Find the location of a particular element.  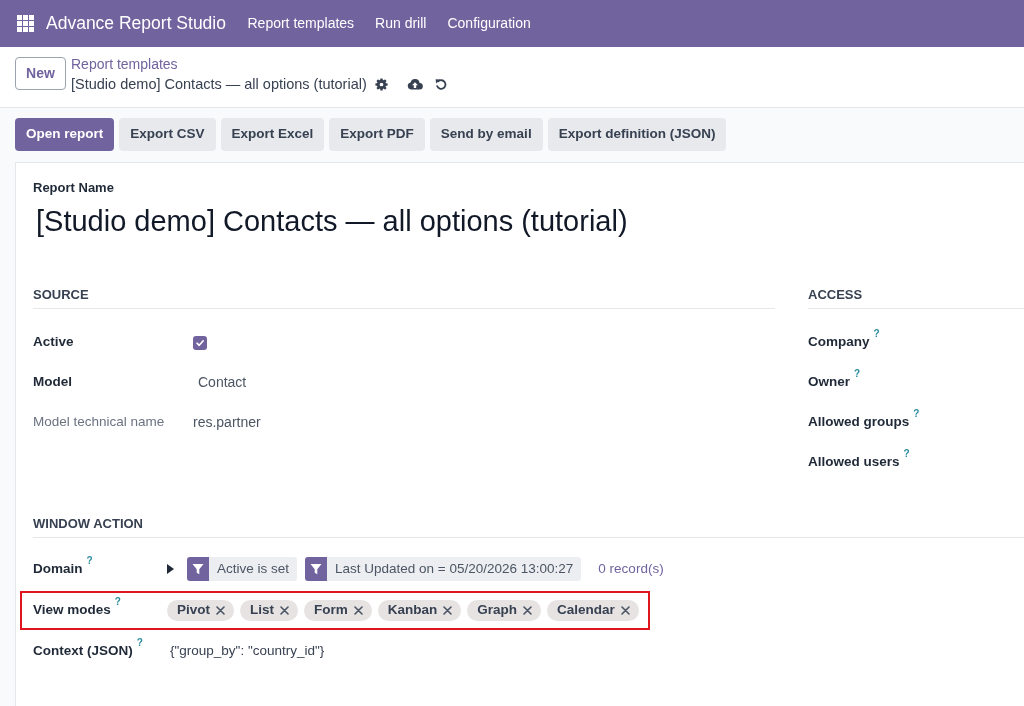

tag-label: Kanban is located at coordinates (412, 609).